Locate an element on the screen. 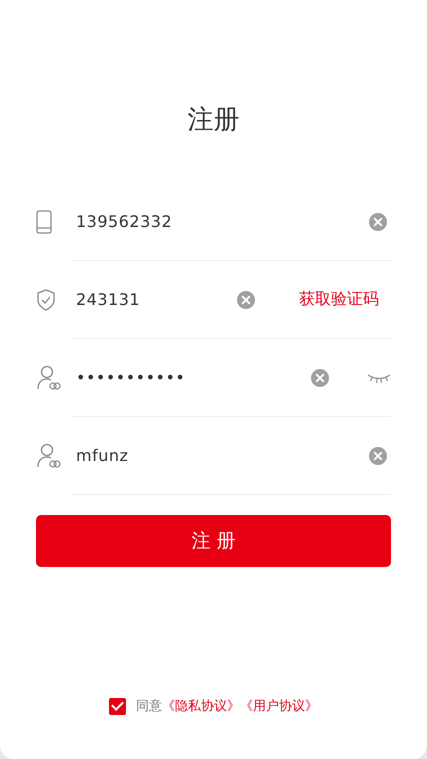  agreement-link: 《用户协议》 is located at coordinates (279, 706).